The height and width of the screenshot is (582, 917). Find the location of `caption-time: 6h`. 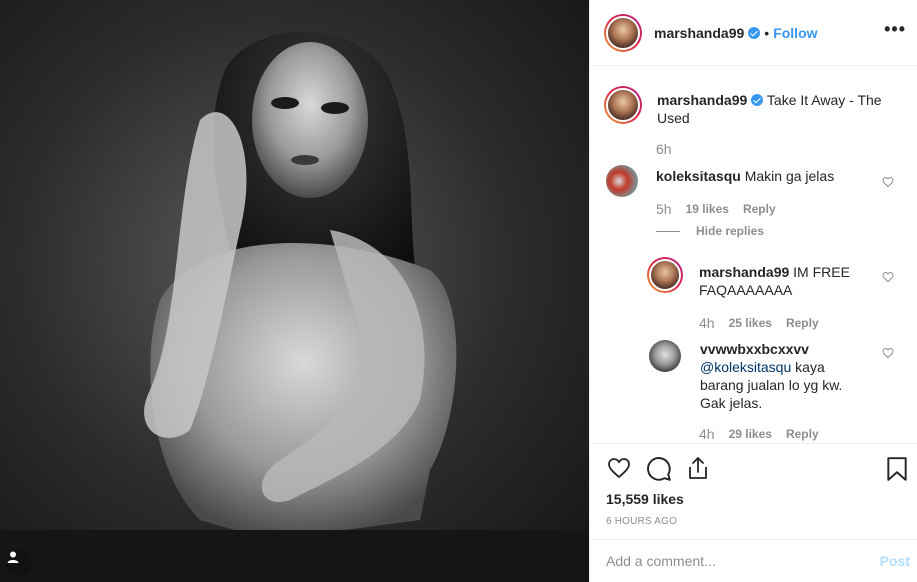

caption-time: 6h is located at coordinates (664, 149).